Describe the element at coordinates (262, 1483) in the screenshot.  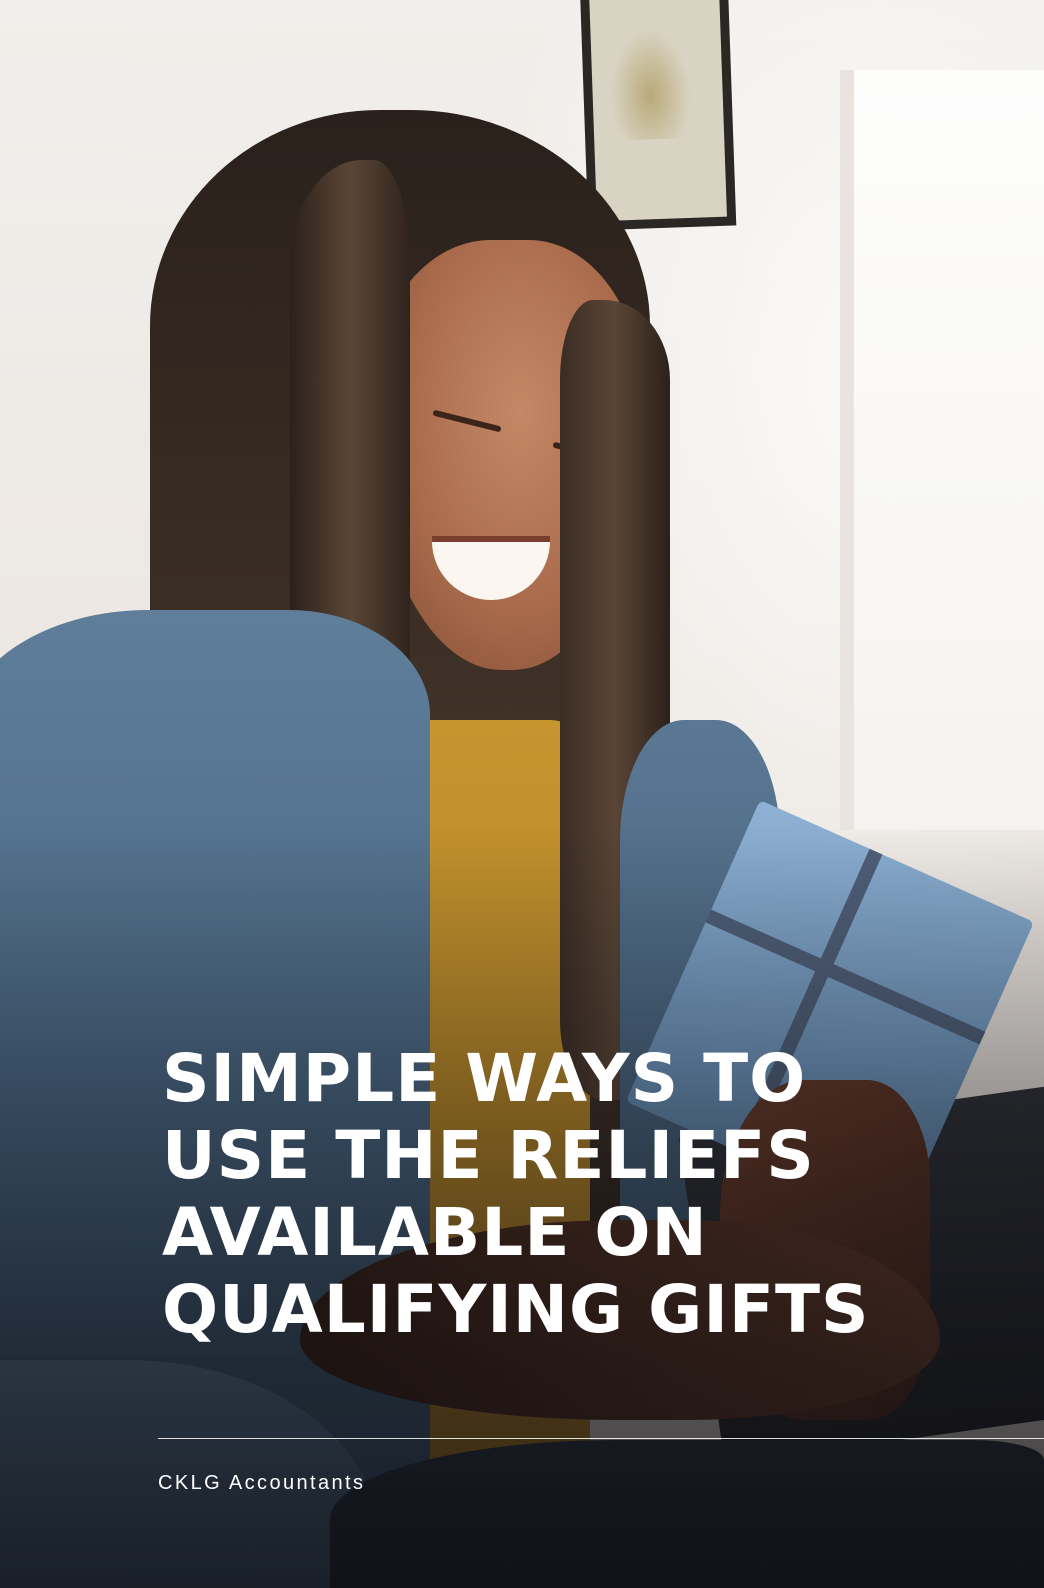
I see `brand-name: CKLG Accountants` at that location.